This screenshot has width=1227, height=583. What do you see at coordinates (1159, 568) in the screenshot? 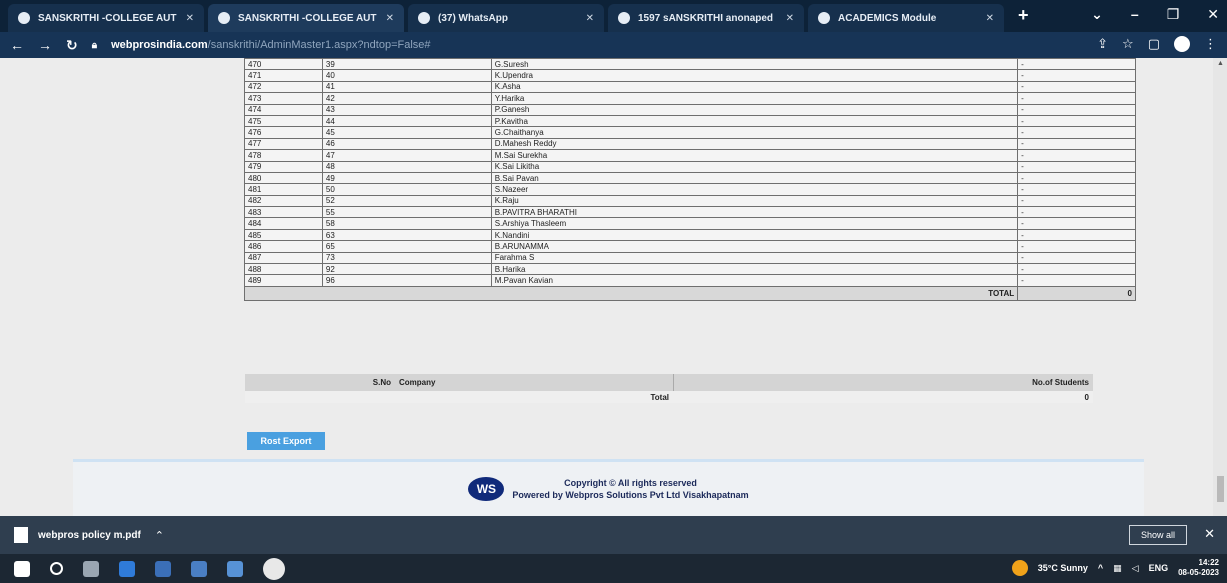
I see `language-indicator: ENG` at bounding box center [1159, 568].